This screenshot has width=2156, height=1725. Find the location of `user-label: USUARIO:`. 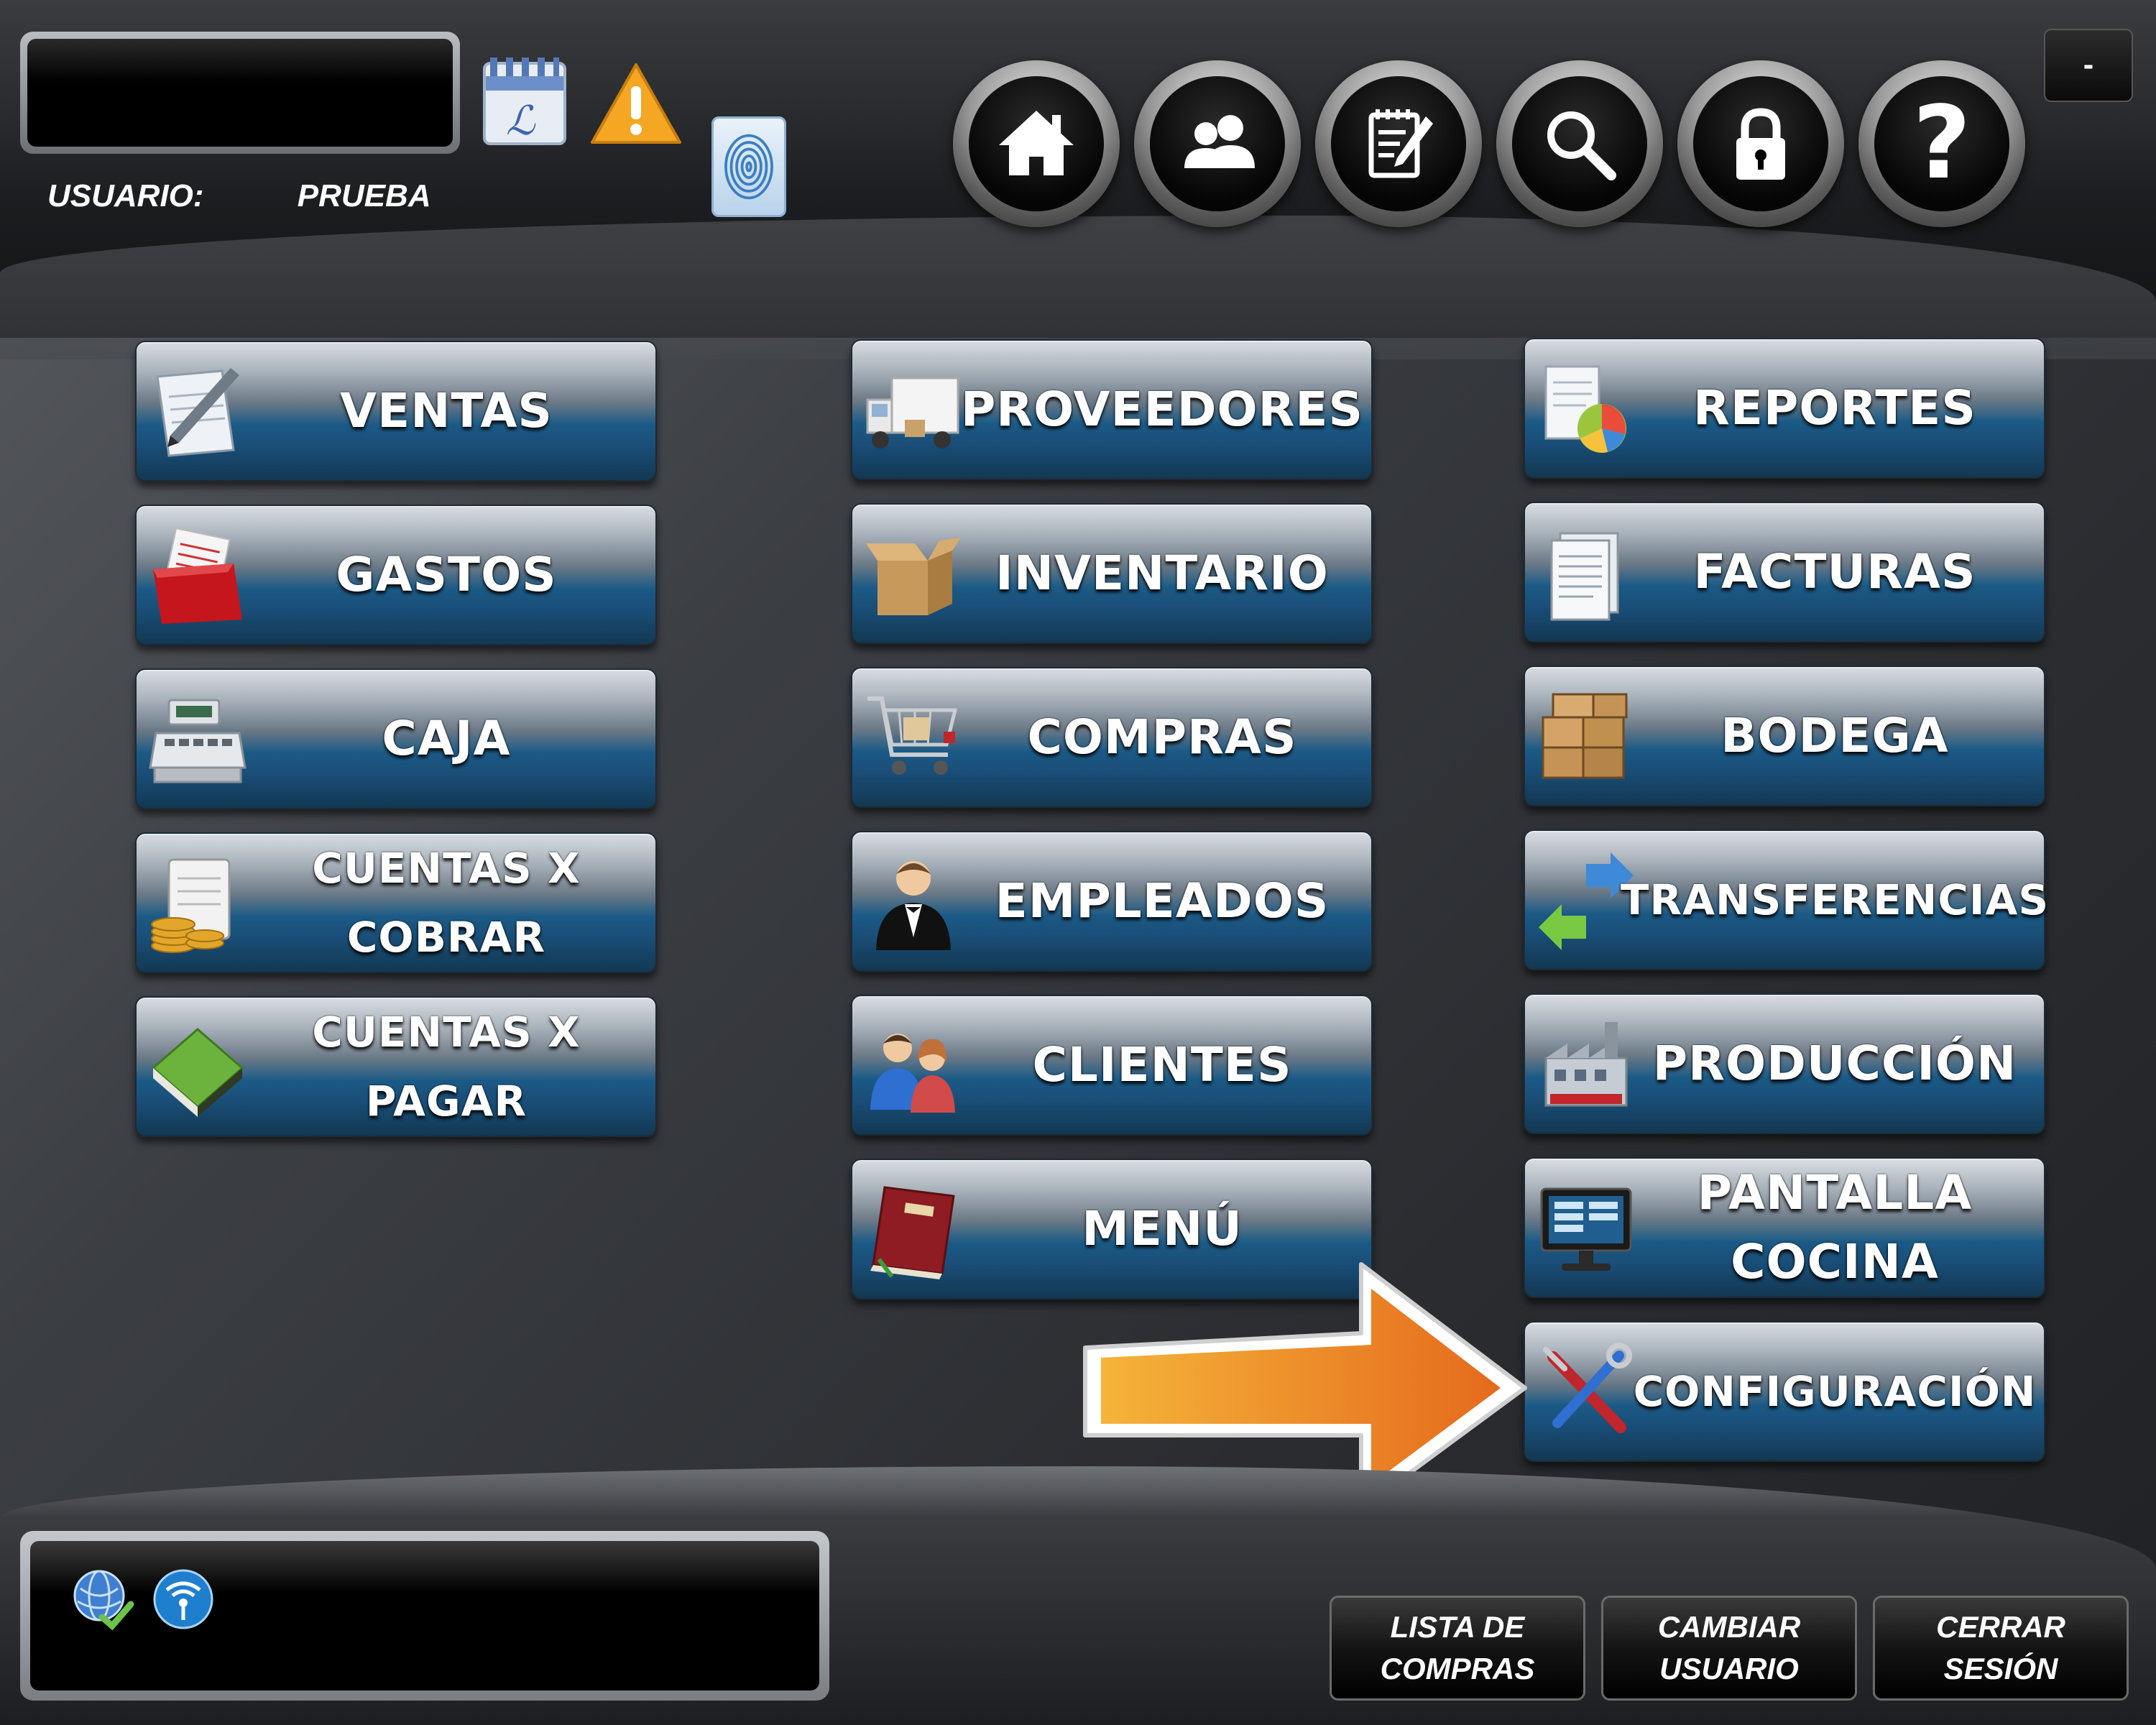

user-label: USUARIO: is located at coordinates (125, 195).